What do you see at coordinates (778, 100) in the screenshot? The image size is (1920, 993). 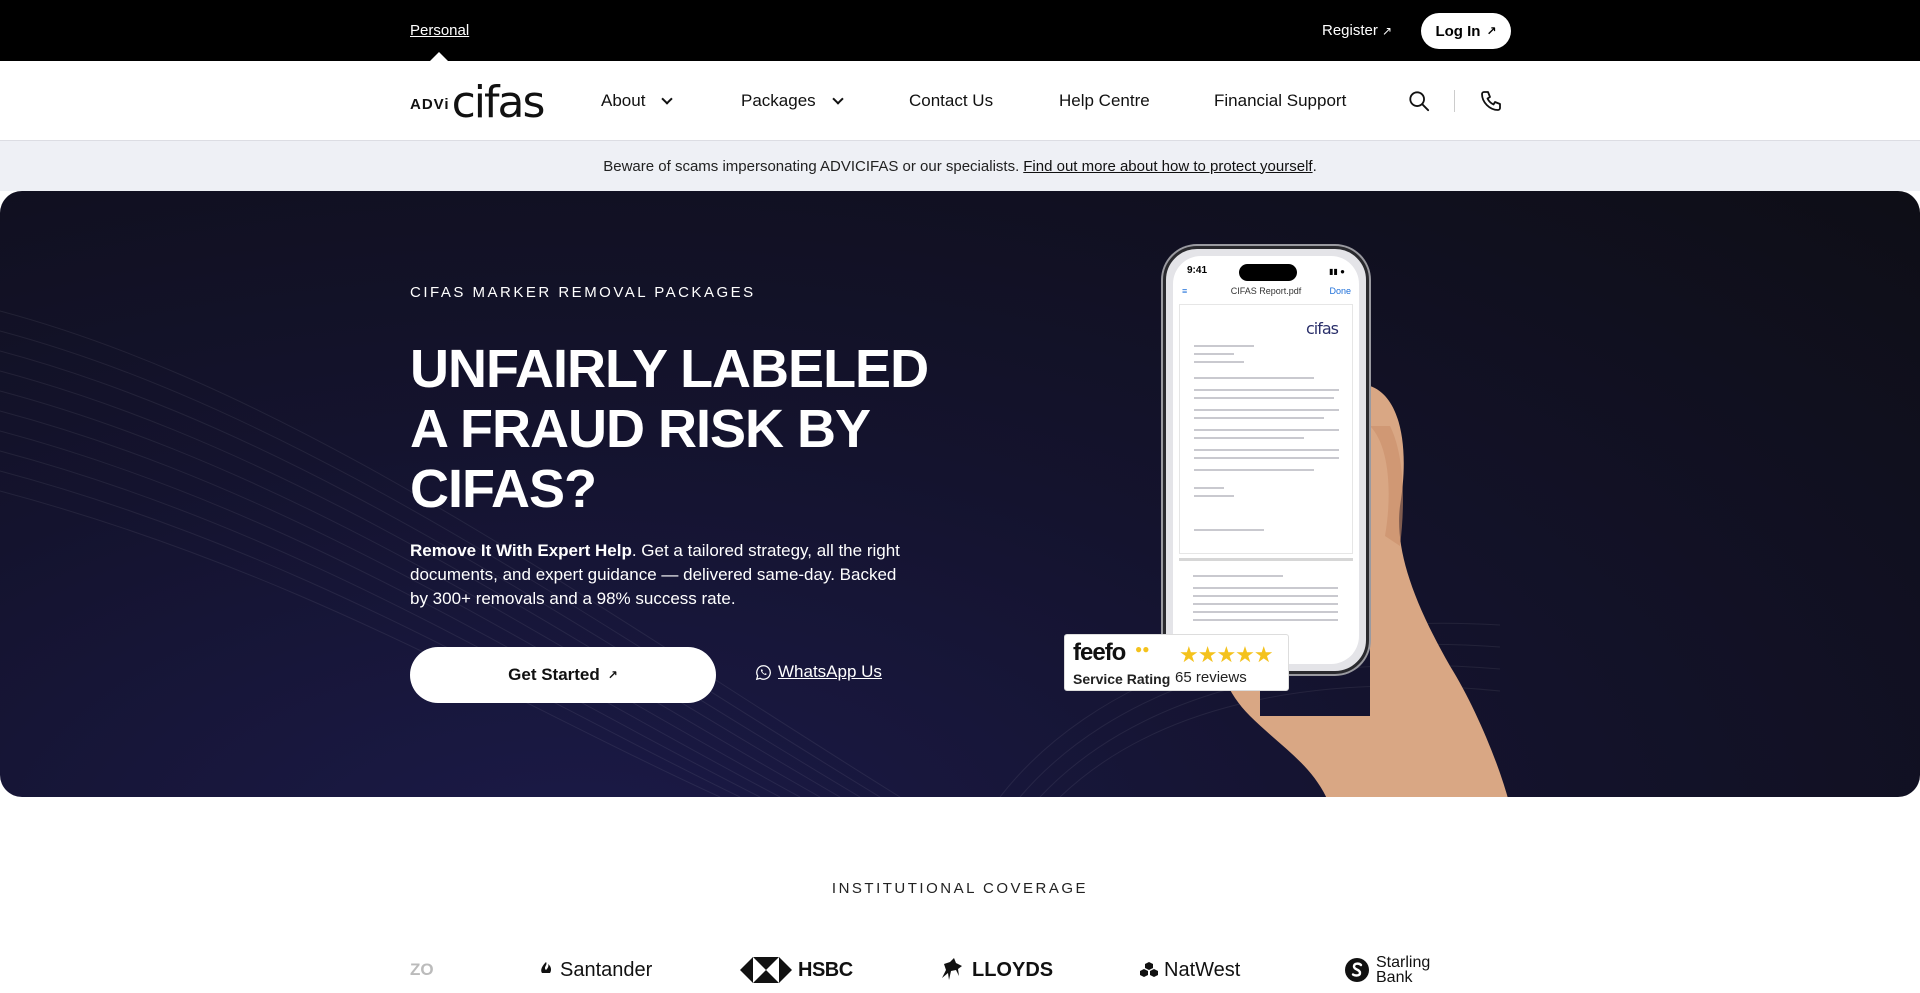 I see `nav-packages-label: Packages` at bounding box center [778, 100].